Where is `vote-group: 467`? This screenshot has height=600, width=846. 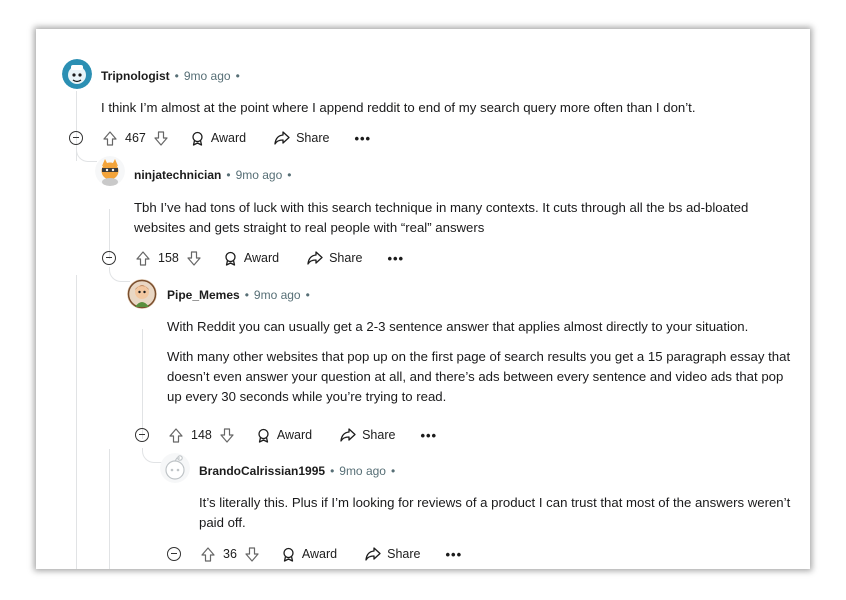 vote-group: 467 is located at coordinates (135, 138).